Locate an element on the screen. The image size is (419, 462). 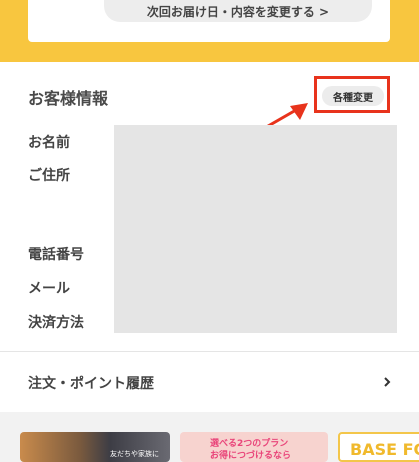
field-label-payment: 決済方法 is located at coordinates (56, 323).